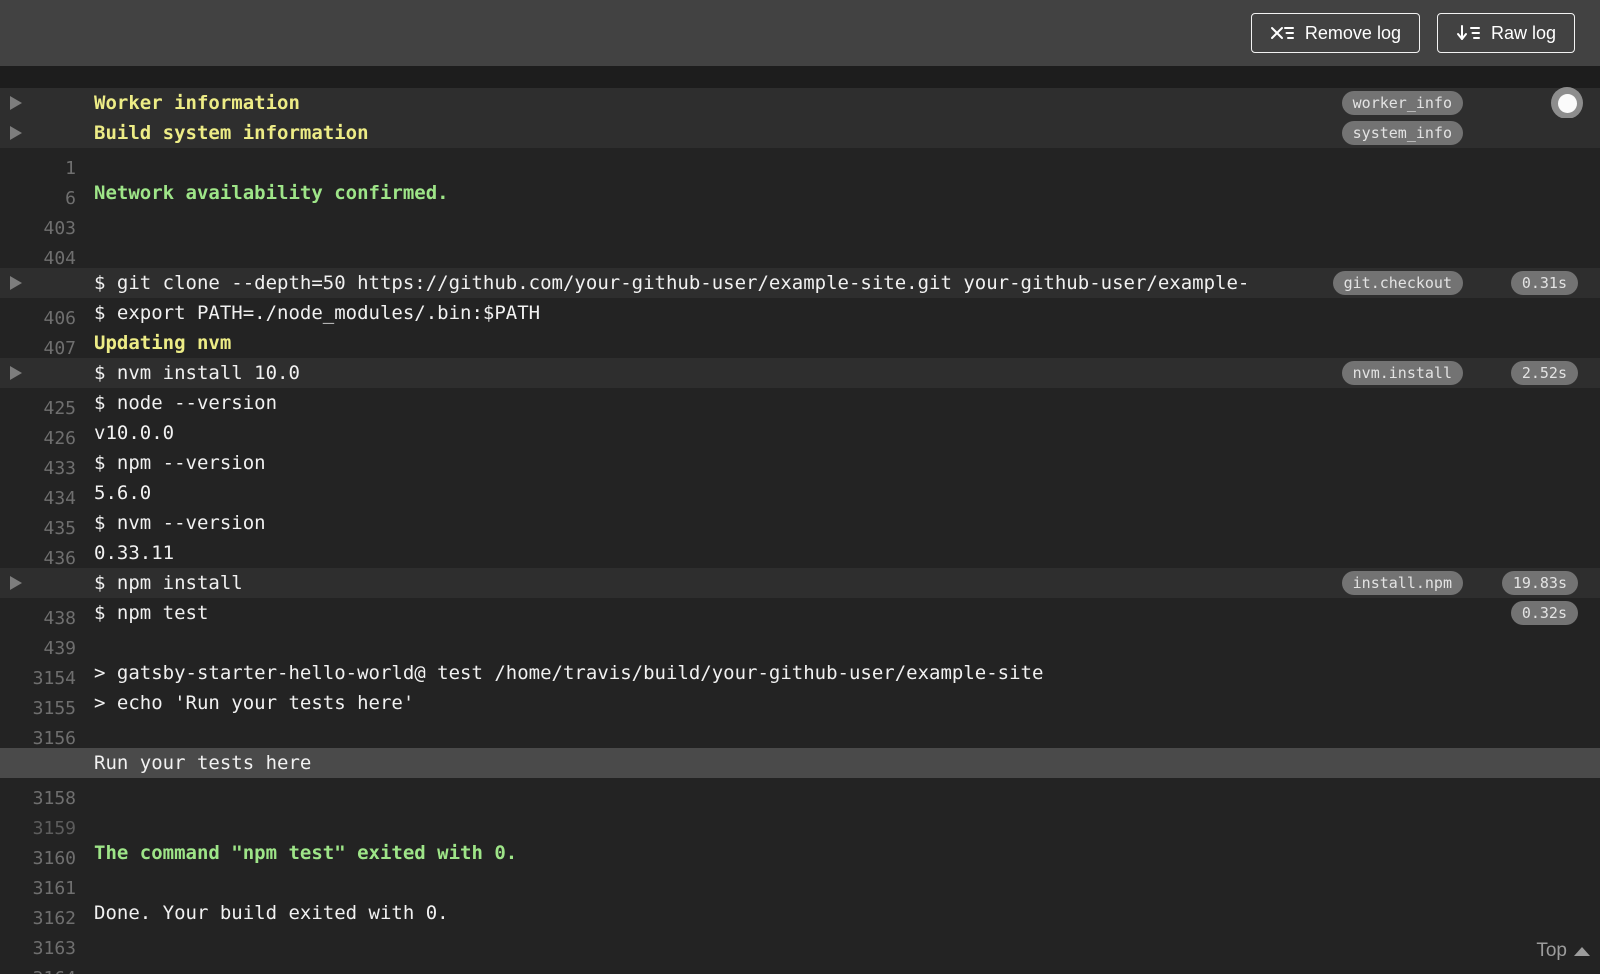 The height and width of the screenshot is (974, 1600). I want to click on log-line-gutter: 407, so click(38, 313).